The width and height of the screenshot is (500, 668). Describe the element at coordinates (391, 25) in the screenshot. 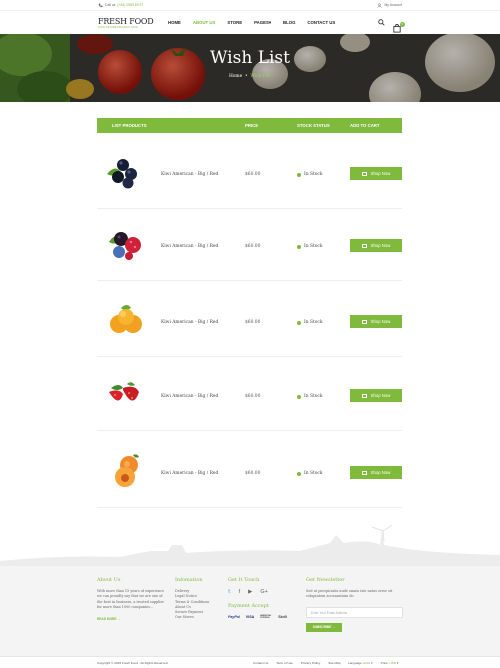

I see `header-icons: 0` at that location.